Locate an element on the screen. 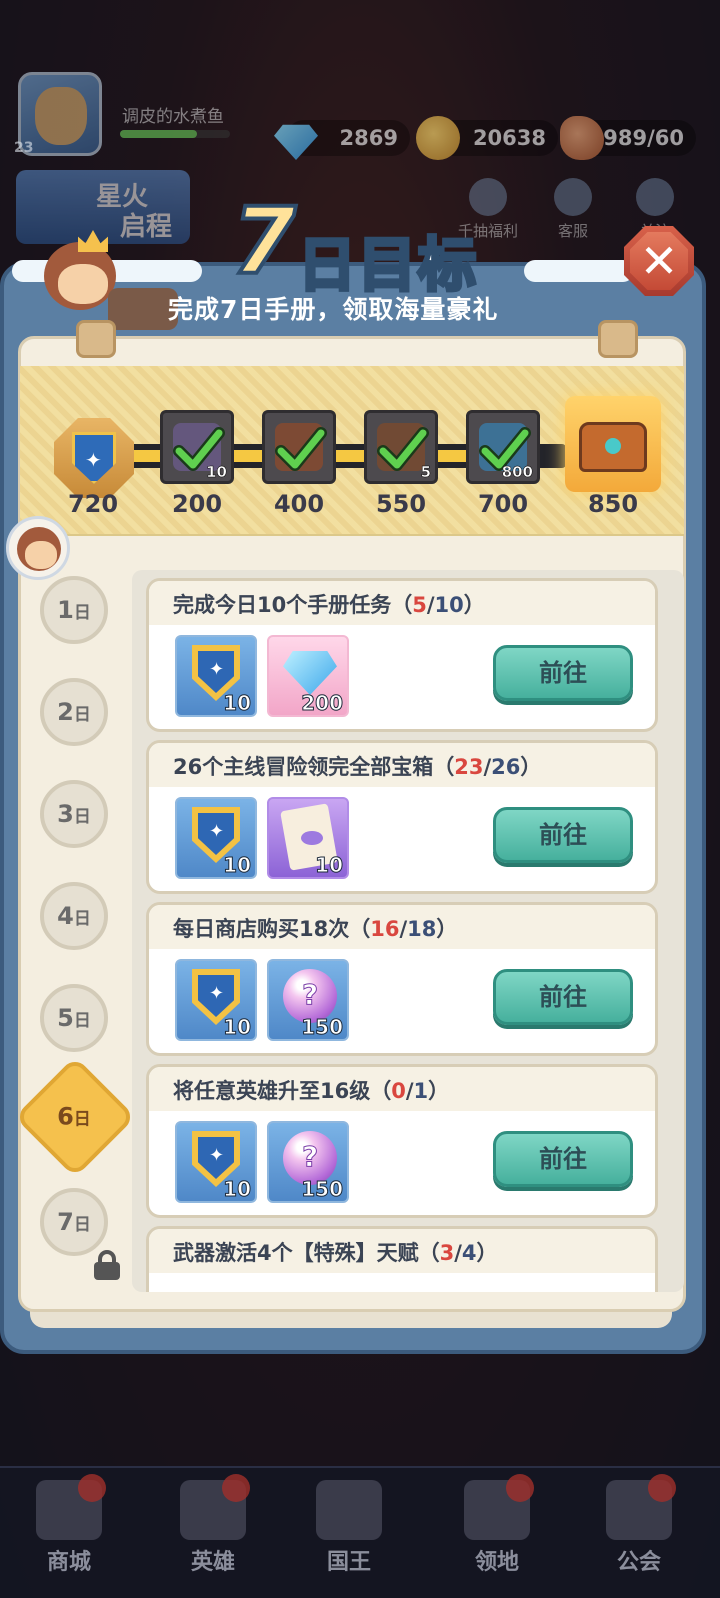 The width and height of the screenshot is (720, 1598). day-label: 2日 is located at coordinates (74, 712).